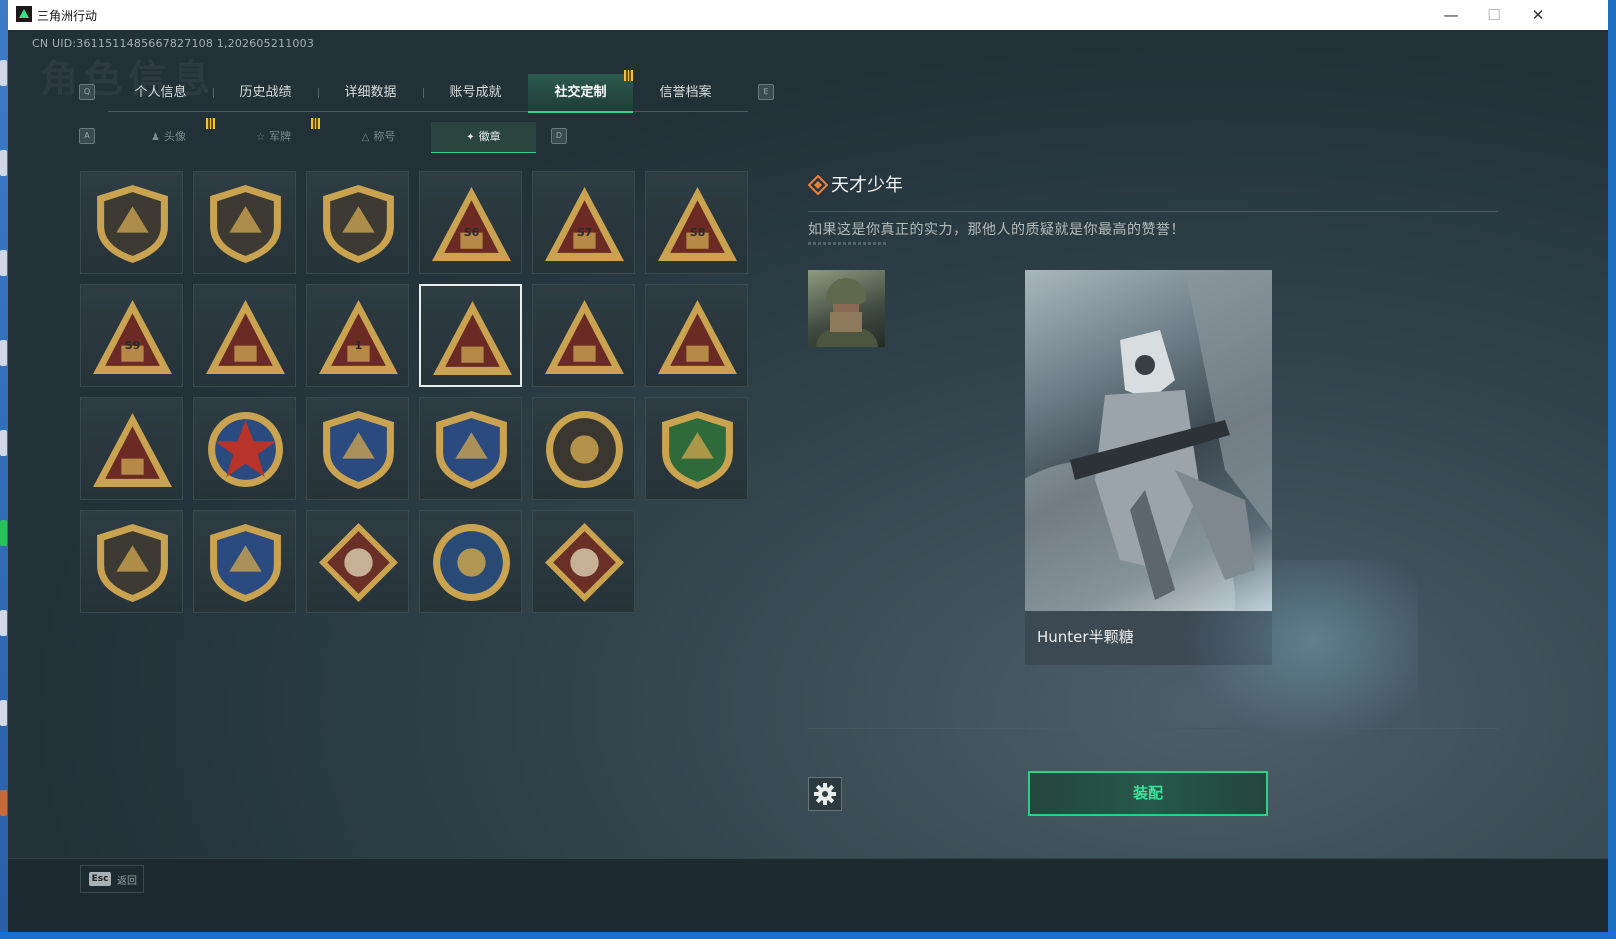  I want to click on subtab-title: △ 称号, so click(378, 137).